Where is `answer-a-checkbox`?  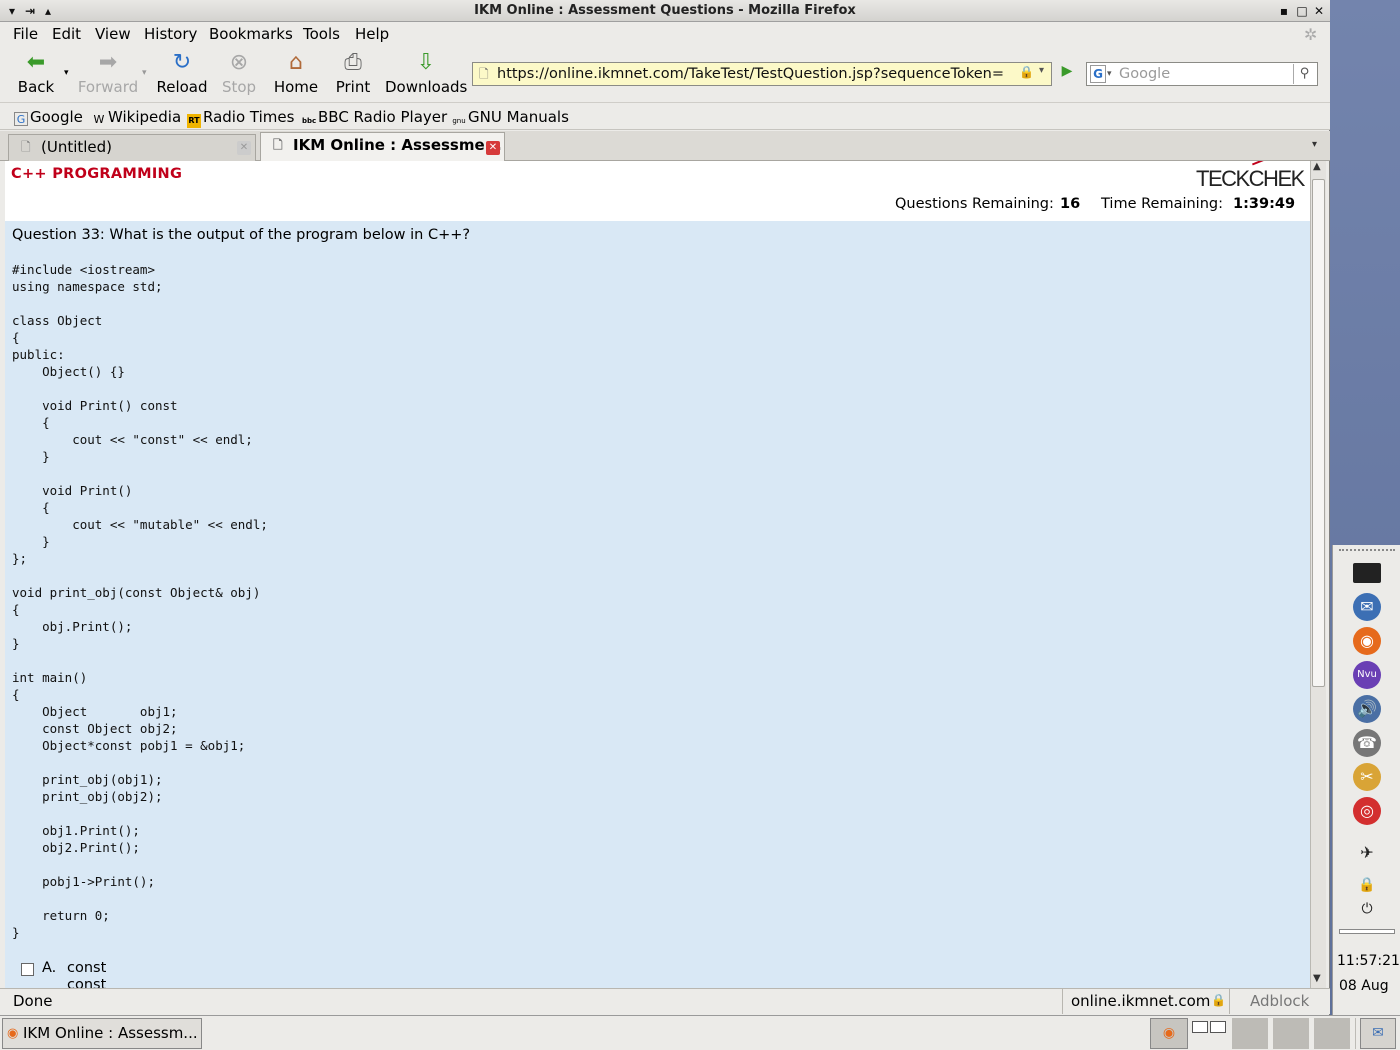 answer-a-checkbox is located at coordinates (27, 969).